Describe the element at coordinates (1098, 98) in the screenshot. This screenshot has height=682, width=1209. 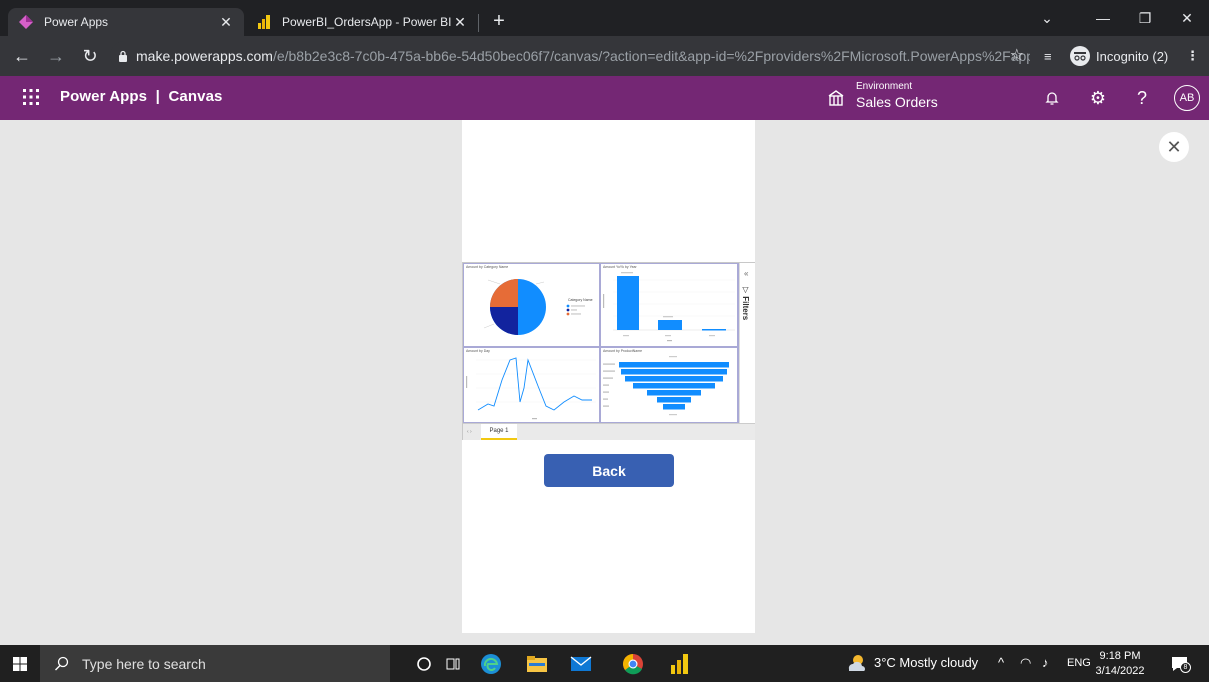
I see `settings-gear-icon: ⚙` at that location.